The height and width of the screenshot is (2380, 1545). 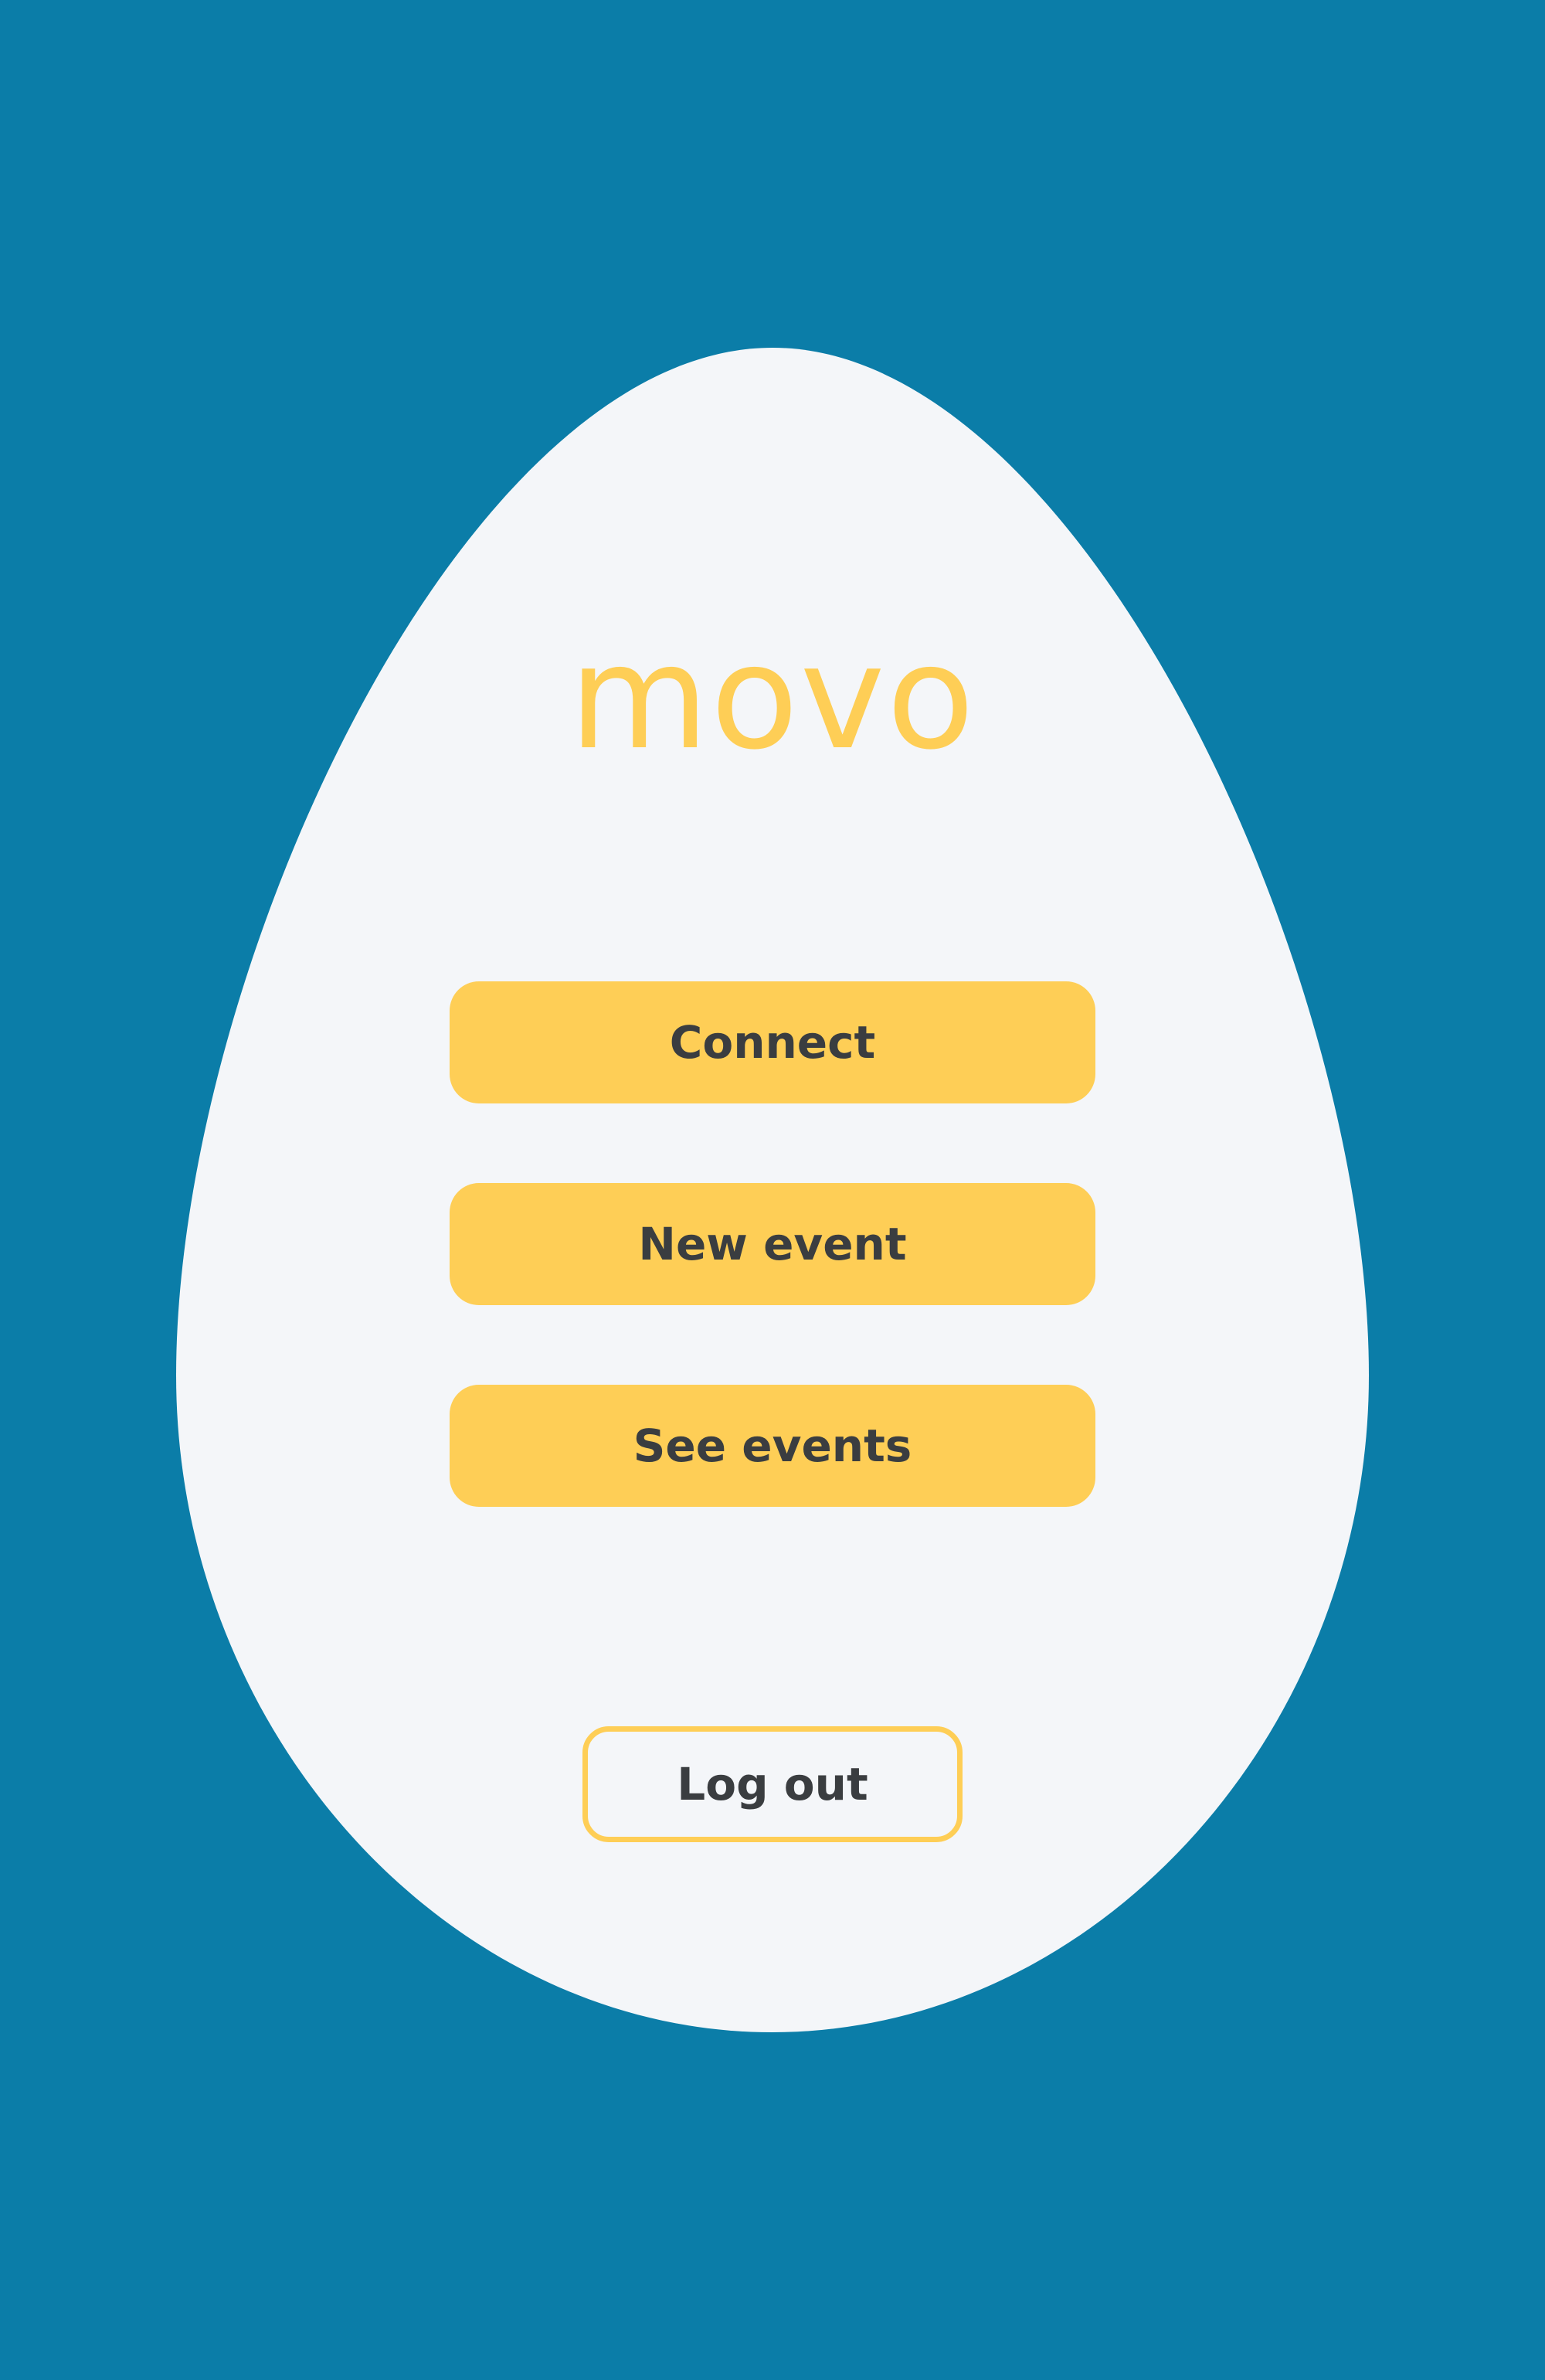 I want to click on see-events-button: See events, so click(x=772, y=1446).